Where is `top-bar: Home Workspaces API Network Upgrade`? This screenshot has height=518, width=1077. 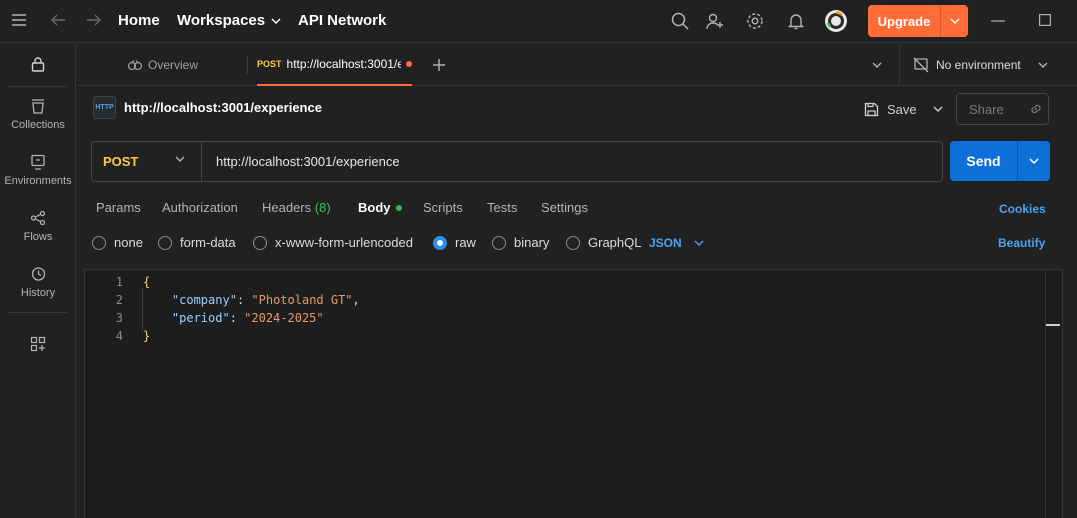
top-bar: Home Workspaces API Network Upgrade is located at coordinates (538, 21).